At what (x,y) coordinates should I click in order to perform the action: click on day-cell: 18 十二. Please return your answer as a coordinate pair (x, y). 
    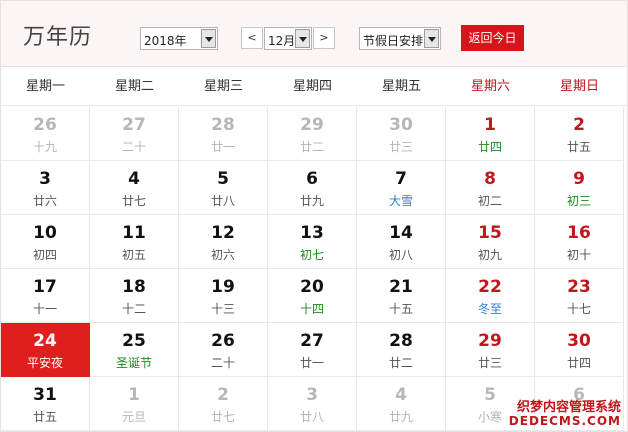
    Looking at the image, I should click on (134, 296).